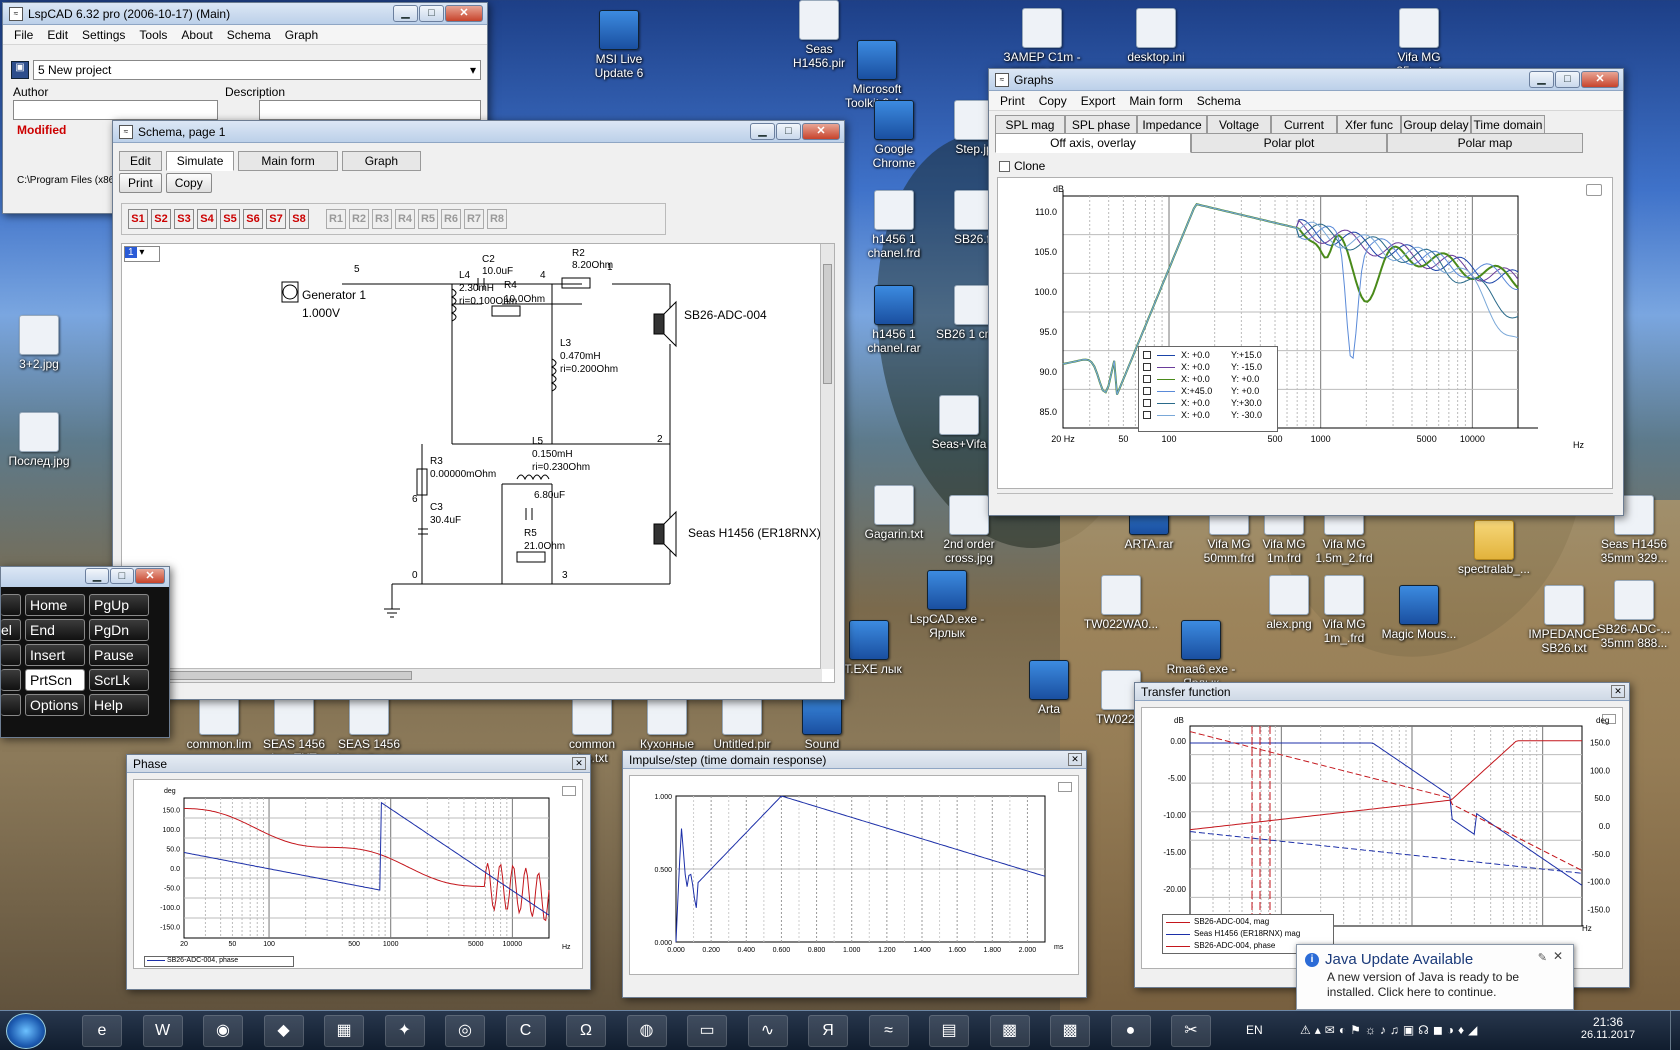 This screenshot has width=1680, height=1050. Describe the element at coordinates (1239, 125) in the screenshot. I see `tab-voltage: Voltage` at that location.